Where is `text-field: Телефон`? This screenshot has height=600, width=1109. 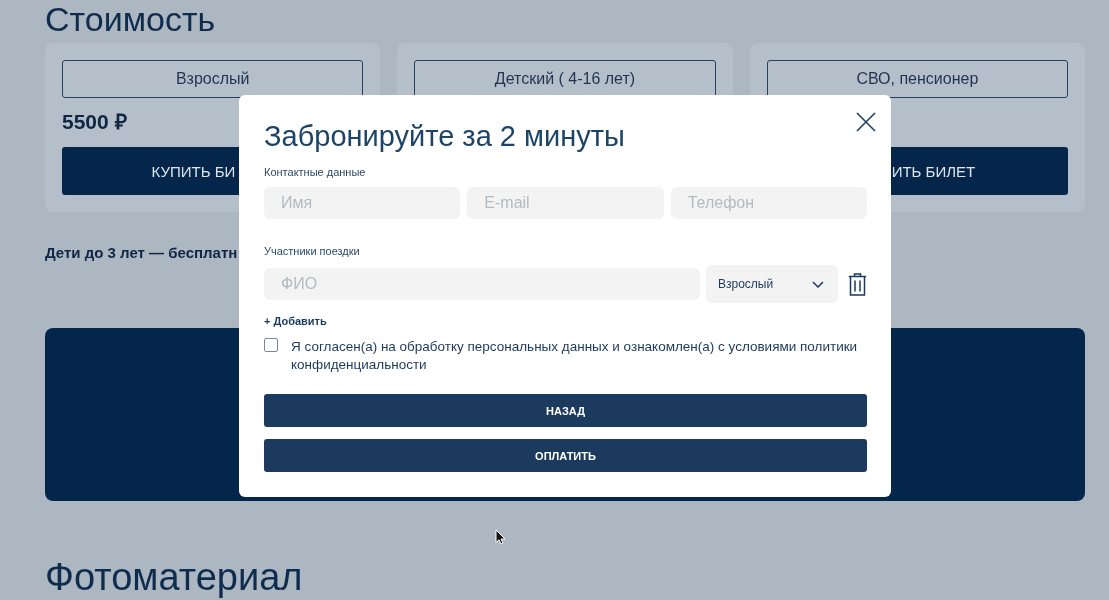
text-field: Телефон is located at coordinates (768, 203).